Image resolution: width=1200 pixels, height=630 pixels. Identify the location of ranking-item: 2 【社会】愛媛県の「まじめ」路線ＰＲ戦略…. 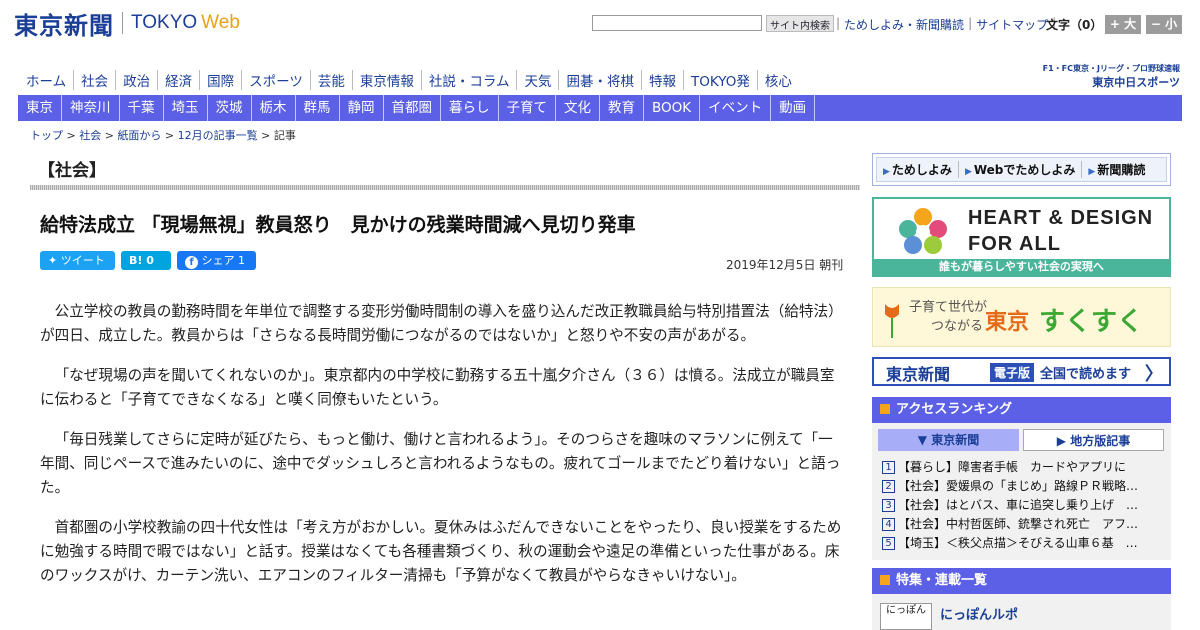
(1022, 486).